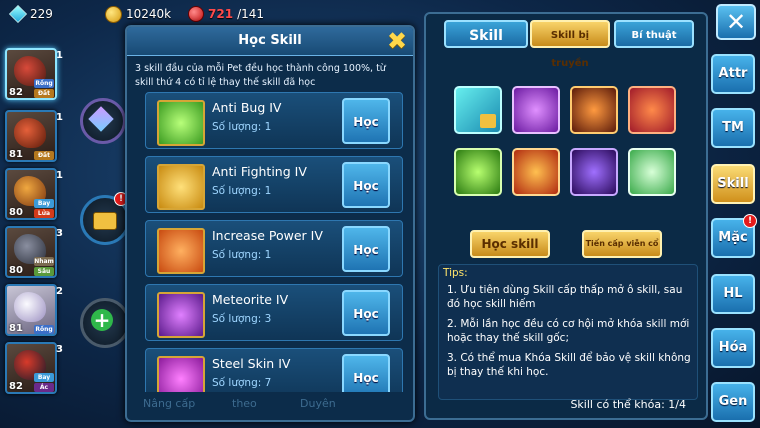 The image size is (760, 428). I want to click on follow-label: theo, so click(244, 403).